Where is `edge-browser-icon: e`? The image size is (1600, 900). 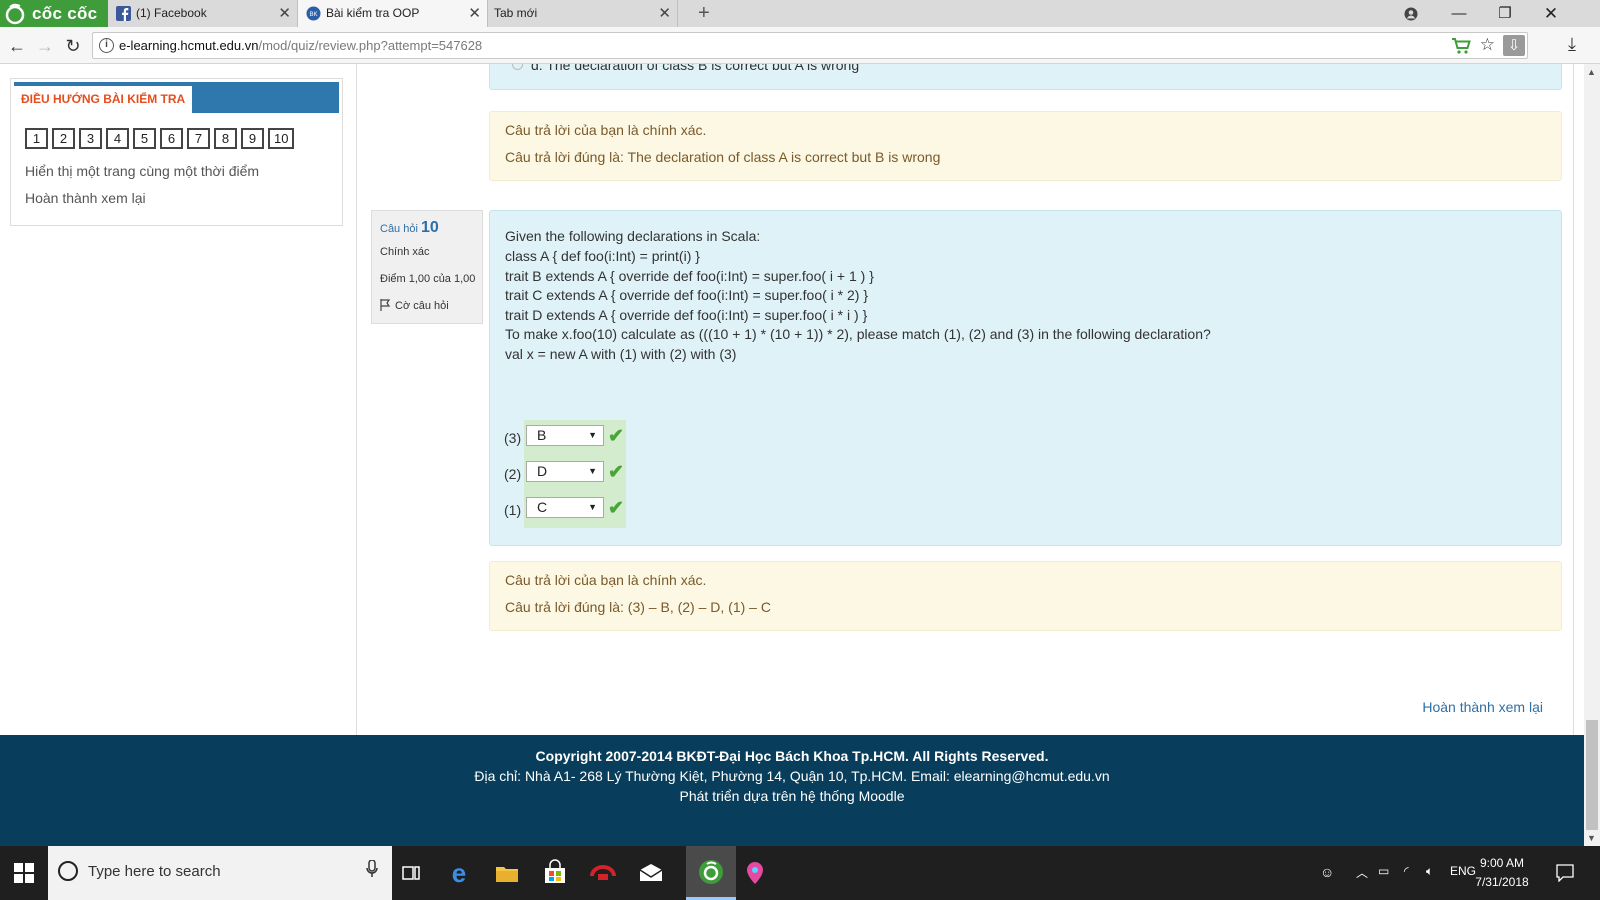 edge-browser-icon: e is located at coordinates (459, 873).